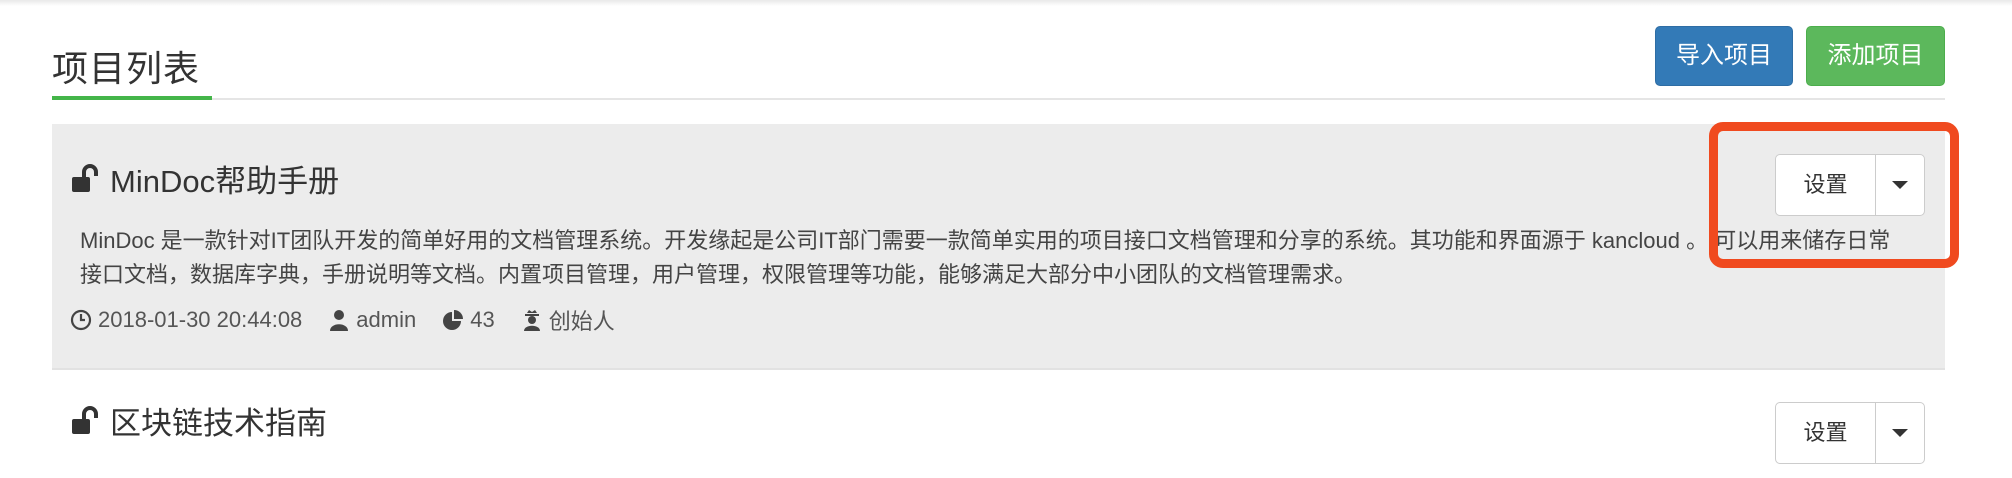 This screenshot has width=2012, height=478. Describe the element at coordinates (224, 178) in the screenshot. I see `project-name: MinDoc帮助手册` at that location.